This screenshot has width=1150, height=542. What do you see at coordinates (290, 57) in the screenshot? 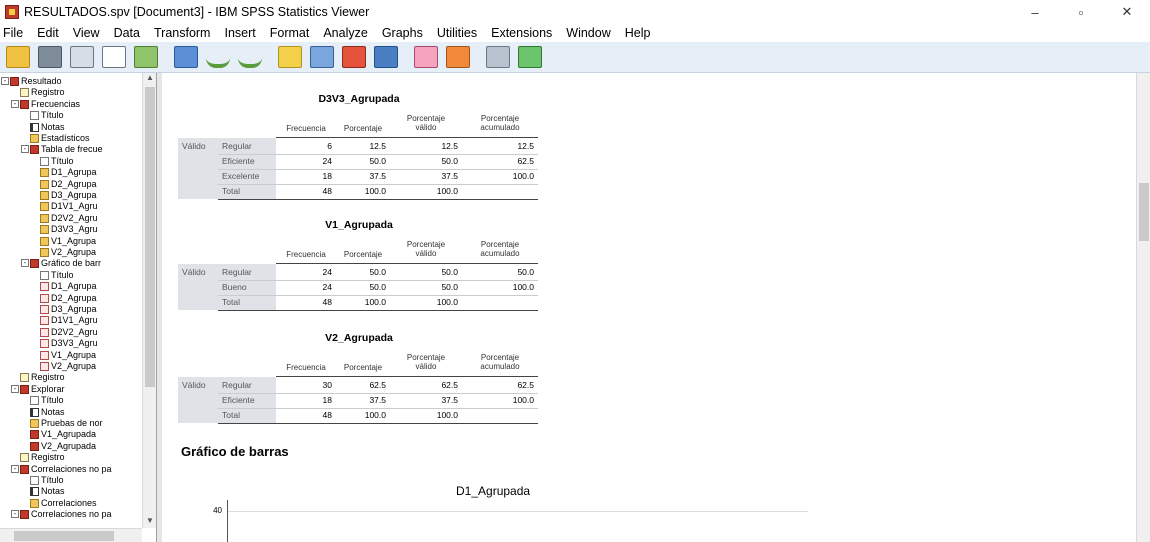
I see `goto-data-icon` at bounding box center [290, 57].